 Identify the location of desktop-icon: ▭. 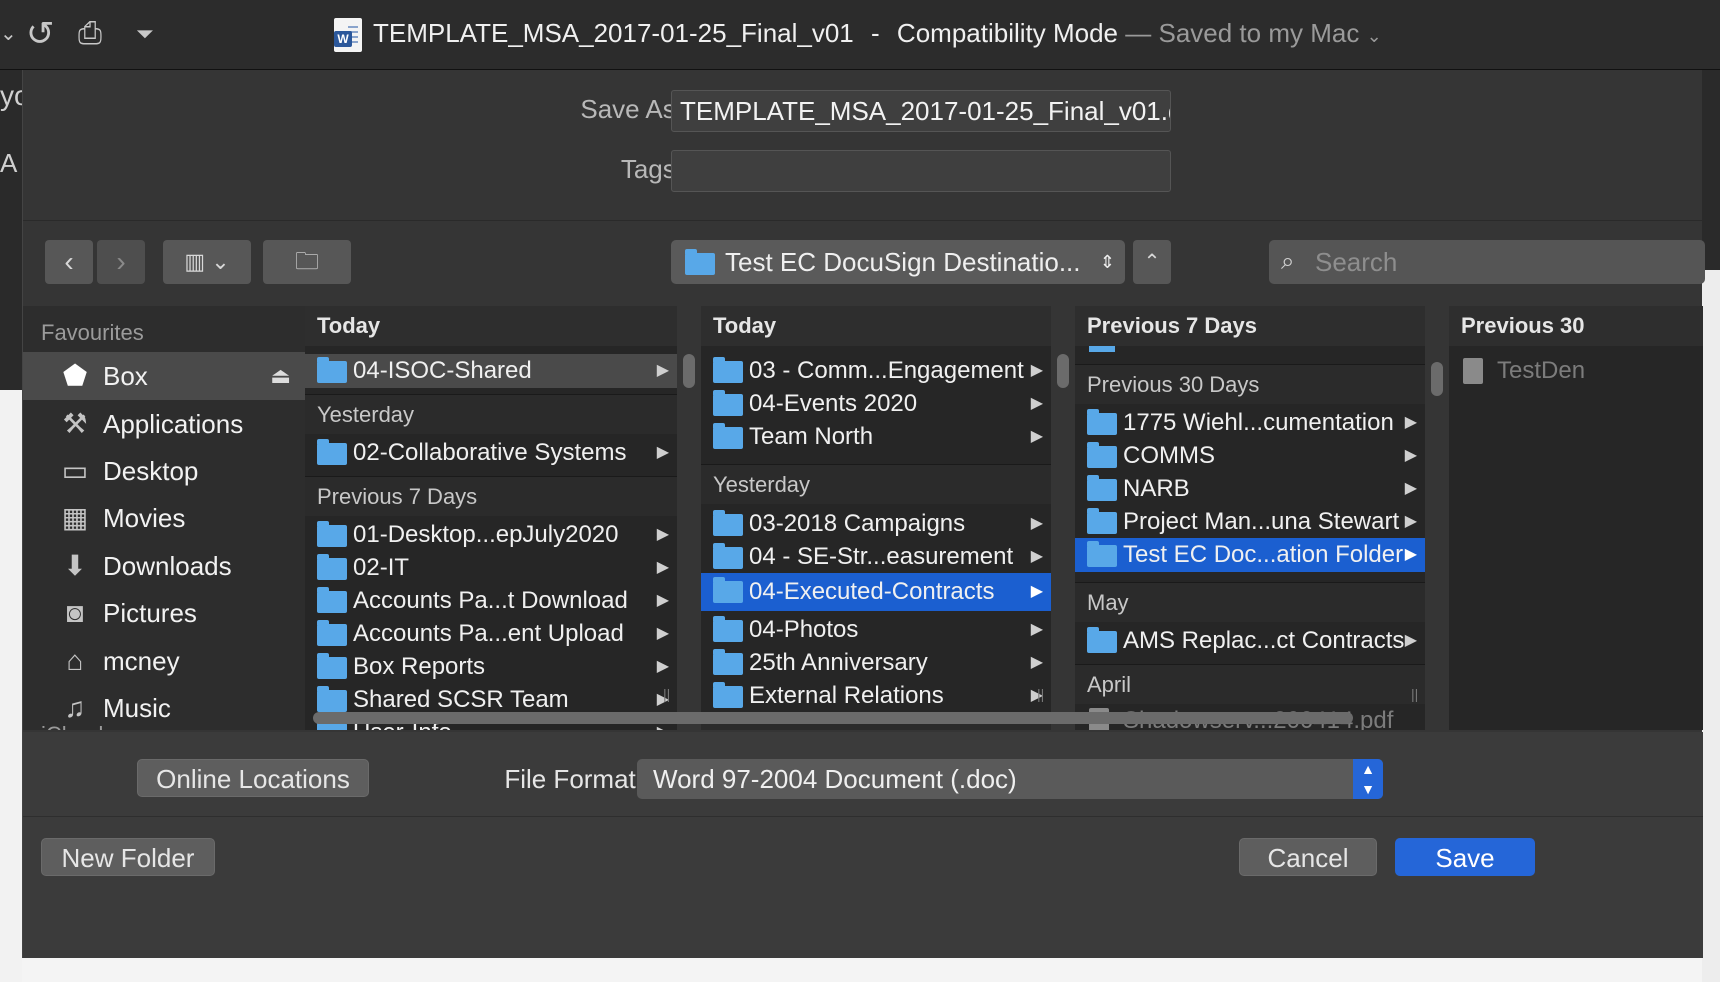
(75, 470).